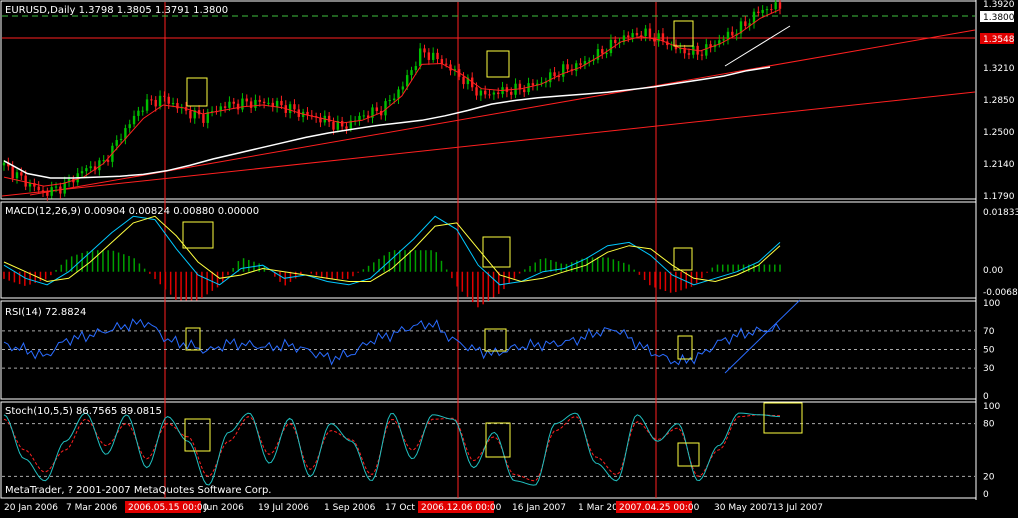 Image resolution: width=1018 pixels, height=518 pixels. What do you see at coordinates (989, 351) in the screenshot?
I see `rsi-tick-label: 50` at bounding box center [989, 351].